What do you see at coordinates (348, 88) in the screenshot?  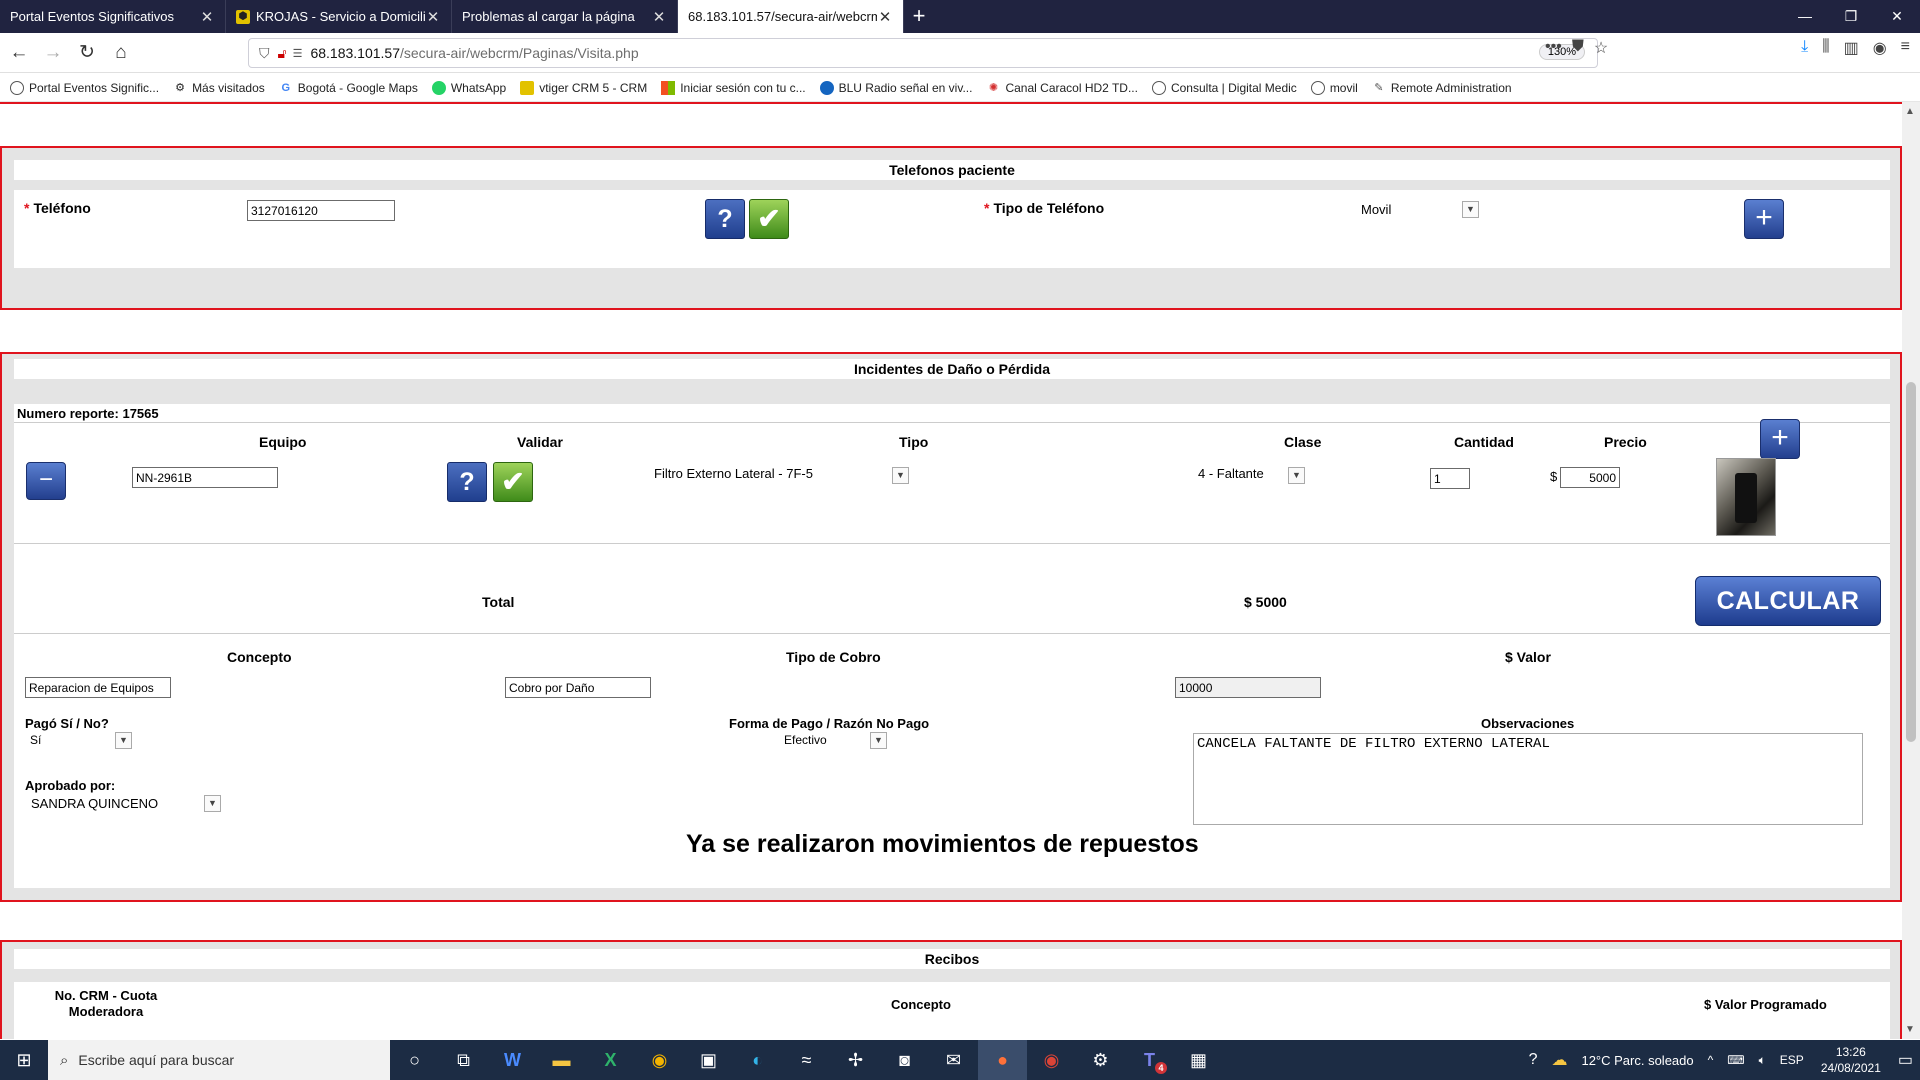 I see `bookmark-item: G Bogotá - Google Maps` at bounding box center [348, 88].